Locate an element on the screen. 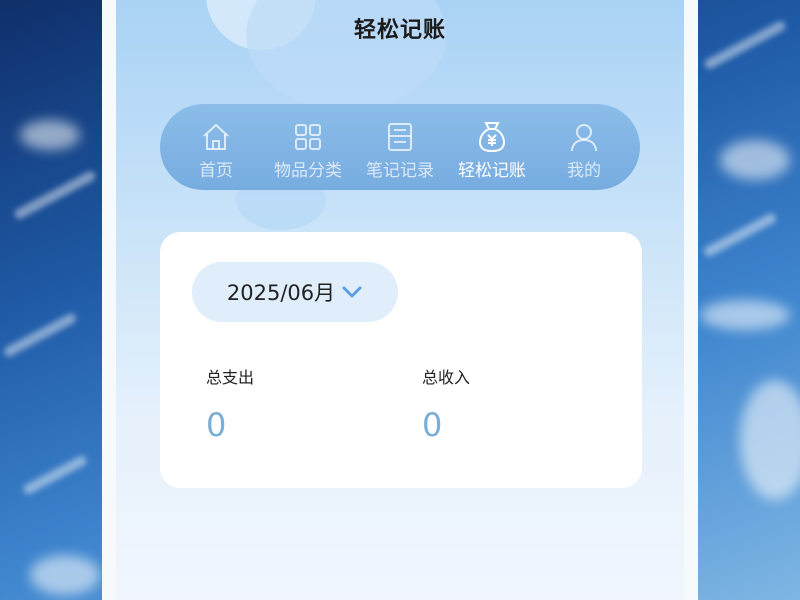 The image size is (800, 600). user-icon is located at coordinates (584, 137).